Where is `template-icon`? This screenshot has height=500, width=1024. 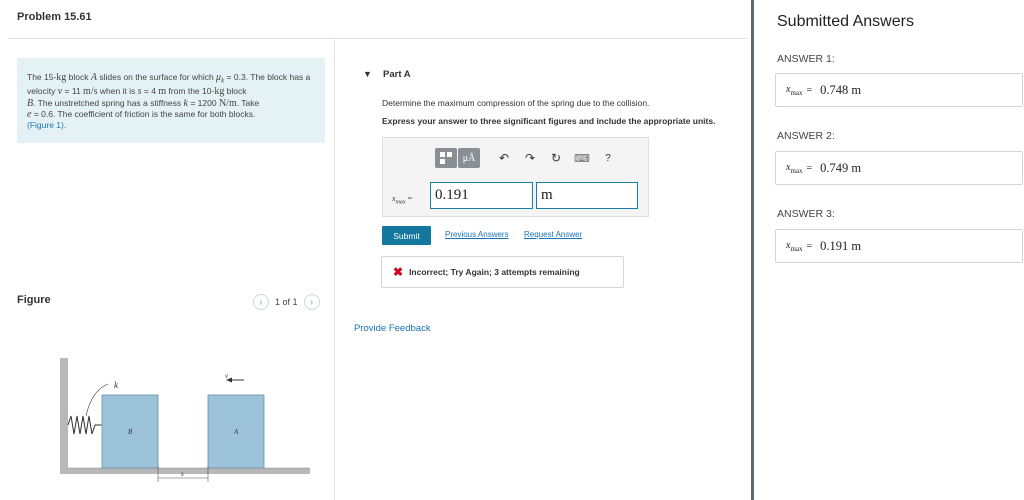 template-icon is located at coordinates (442, 154).